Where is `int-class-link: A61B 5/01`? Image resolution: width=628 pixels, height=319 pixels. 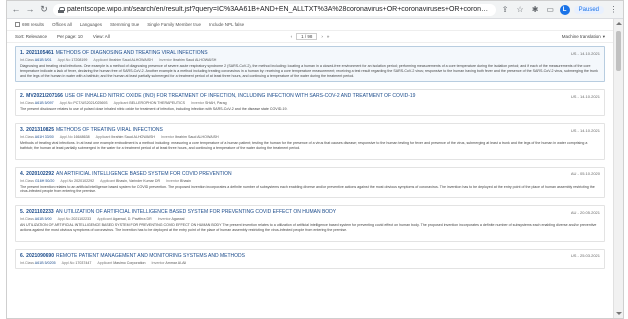 int-class-link: A61B 5/01 is located at coordinates (43, 60).